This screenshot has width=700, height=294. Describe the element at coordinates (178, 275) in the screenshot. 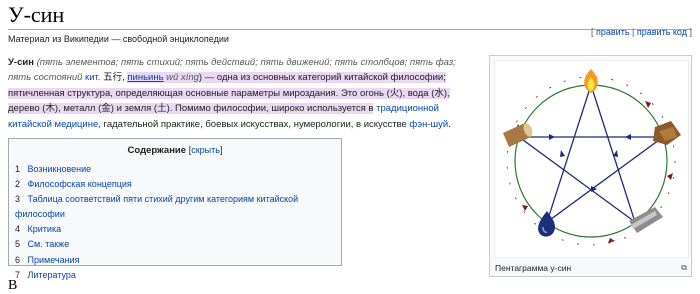

I see `toc-item: 7 Литература` at that location.